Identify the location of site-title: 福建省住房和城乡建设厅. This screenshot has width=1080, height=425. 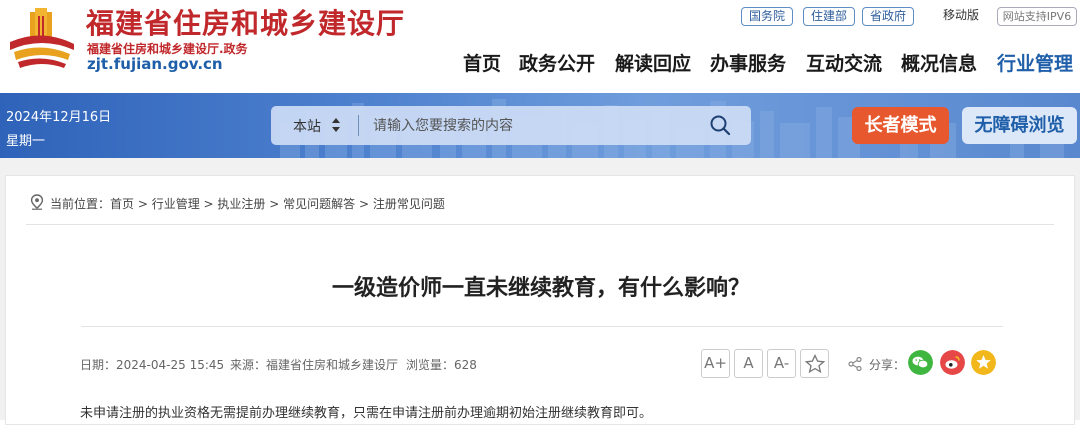
(245, 22).